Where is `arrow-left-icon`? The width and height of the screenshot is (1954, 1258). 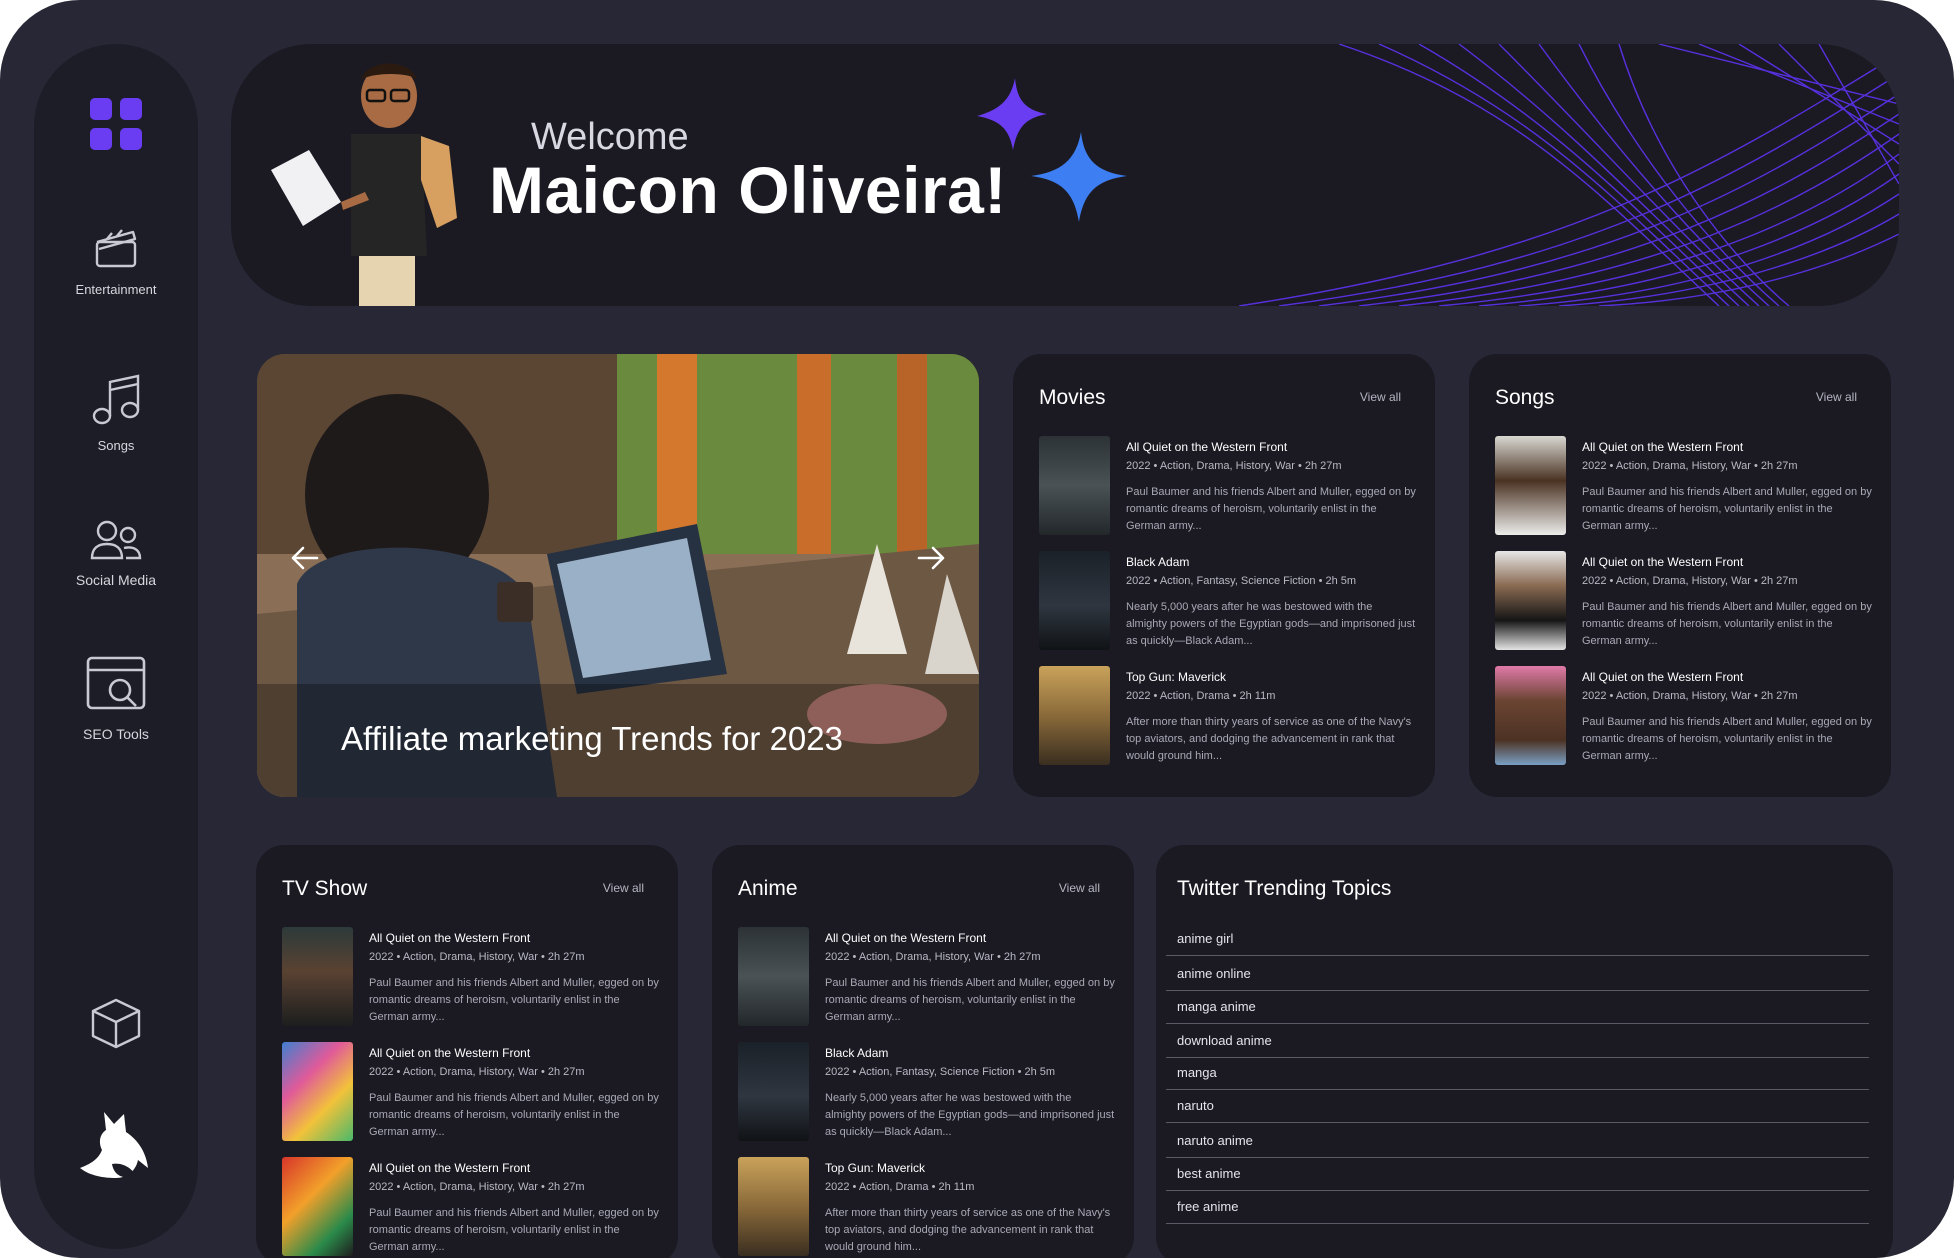
arrow-left-icon is located at coordinates (305, 558).